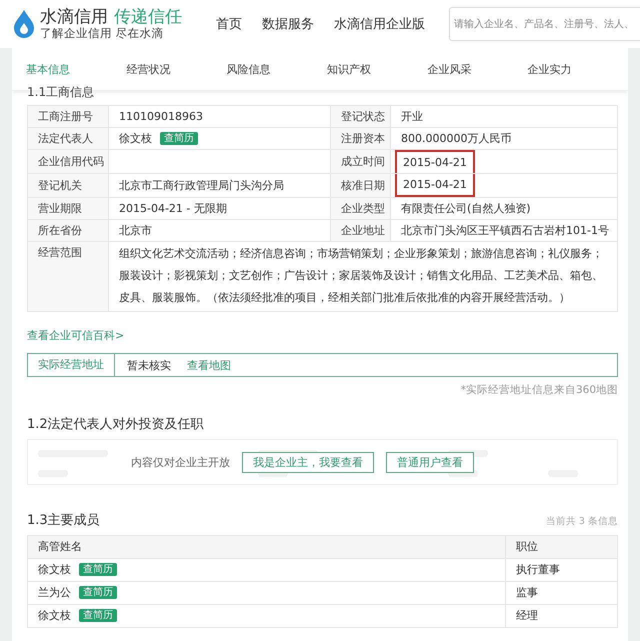 This screenshot has height=641, width=640. I want to click on field-value: 暂未核实, so click(149, 365).